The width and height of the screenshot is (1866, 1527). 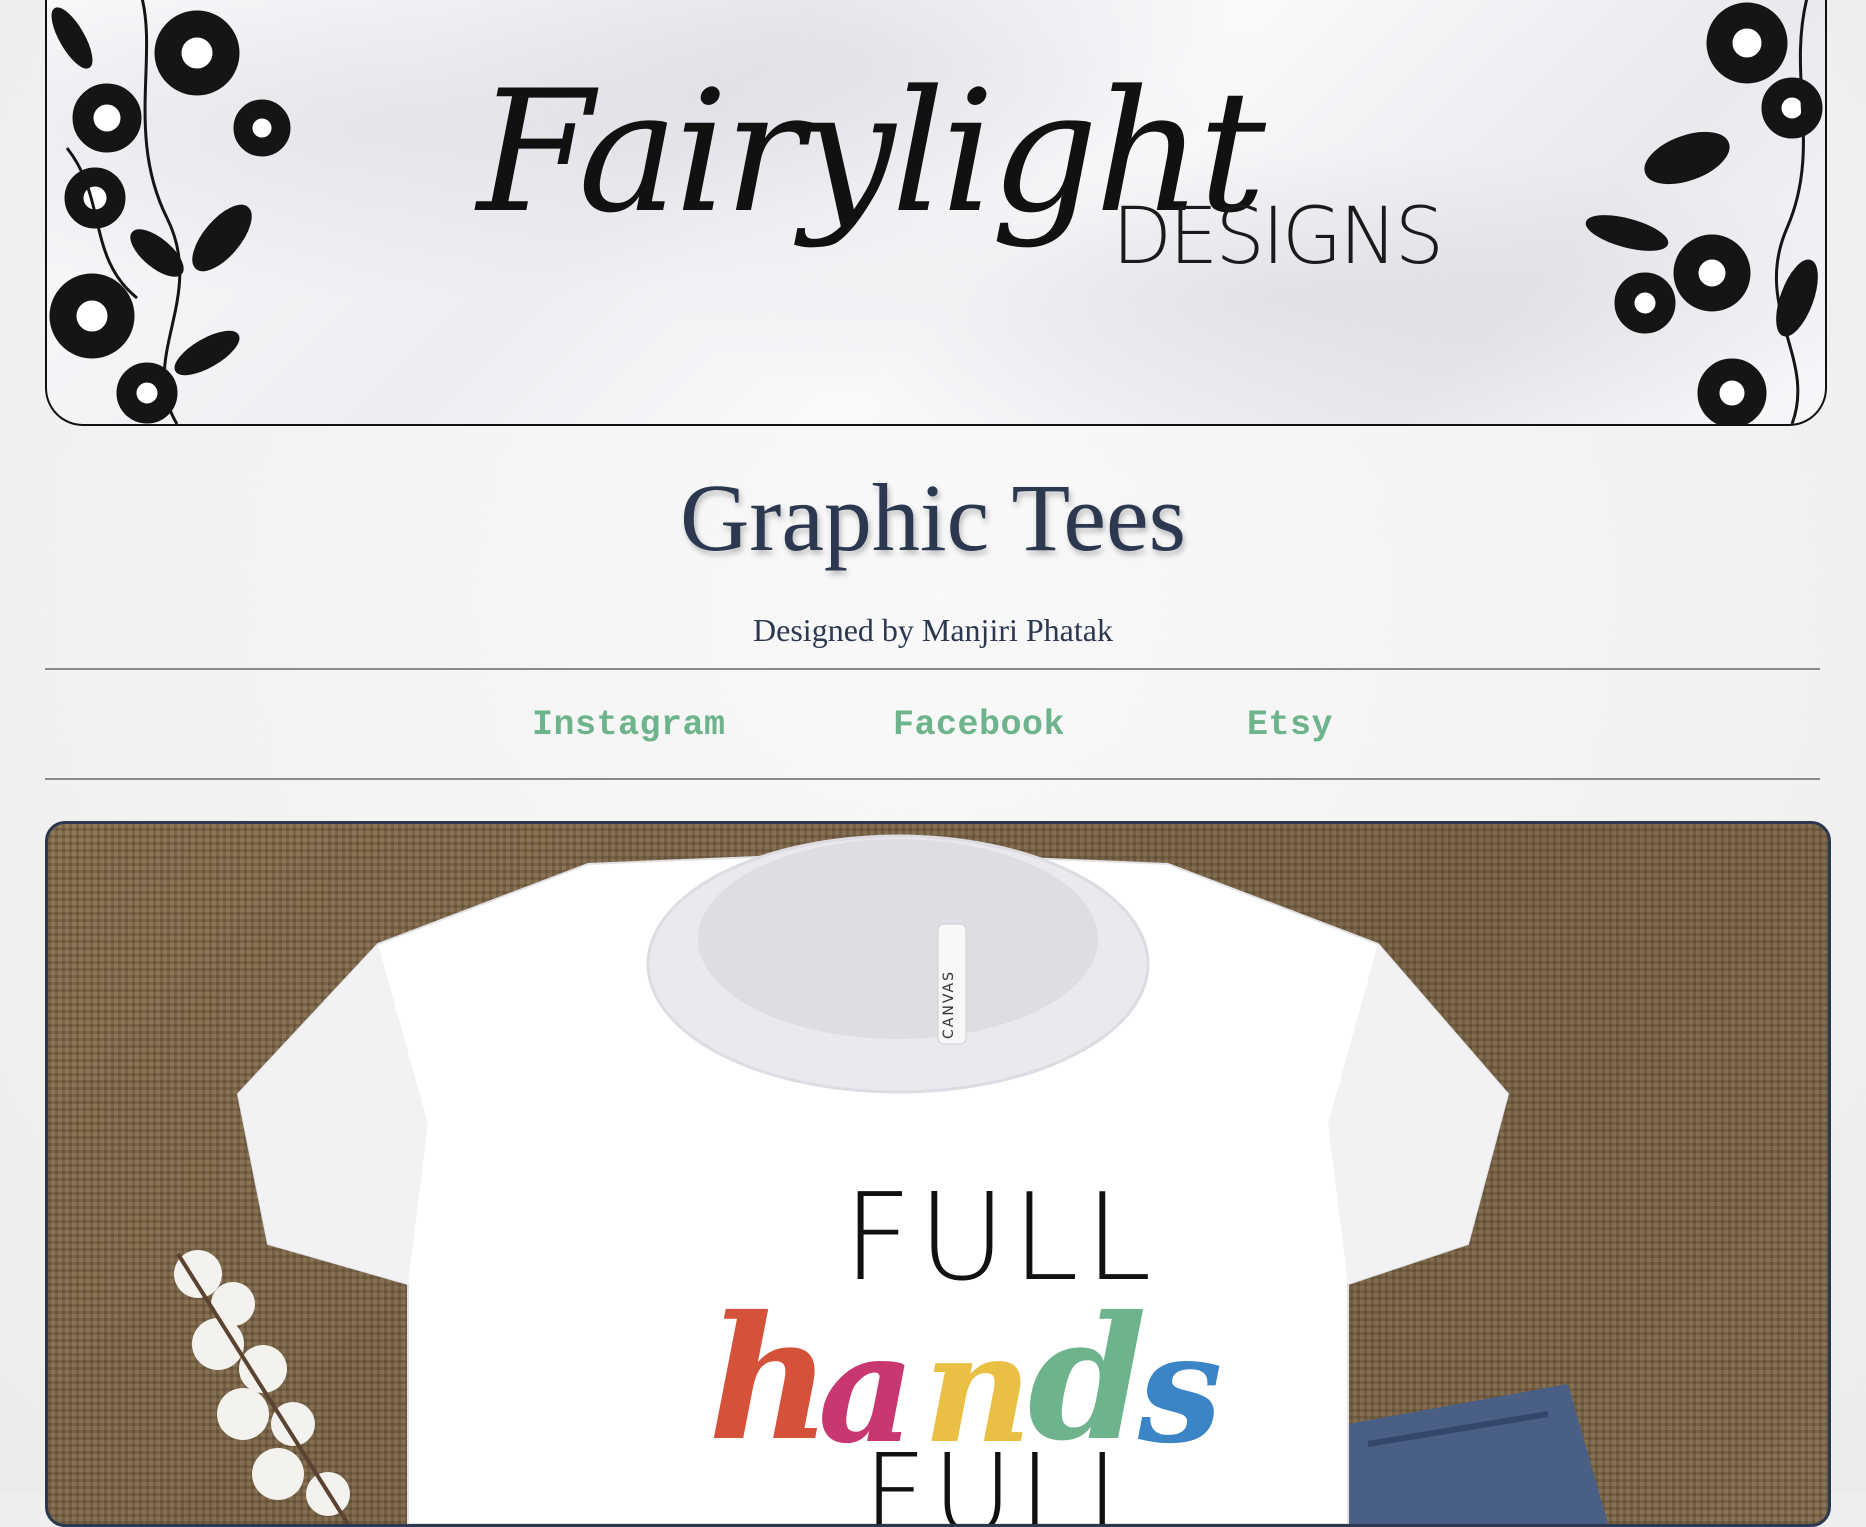 What do you see at coordinates (1290, 725) in the screenshot?
I see `nav-link-etsy: Etsy` at bounding box center [1290, 725].